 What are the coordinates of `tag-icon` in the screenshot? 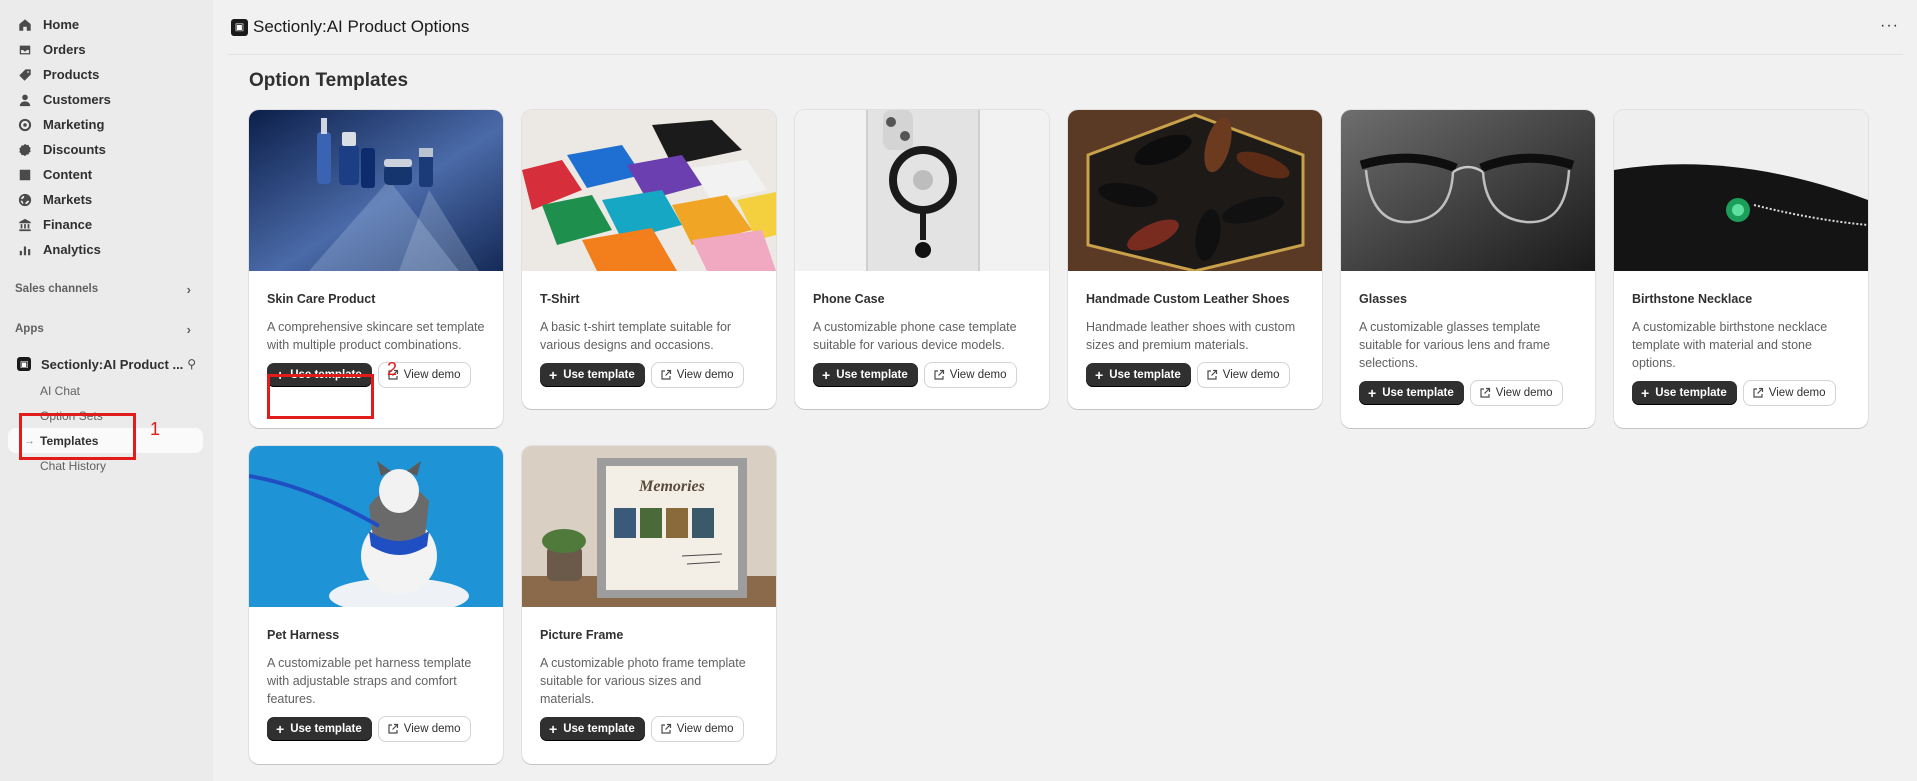 It's located at (25, 75).